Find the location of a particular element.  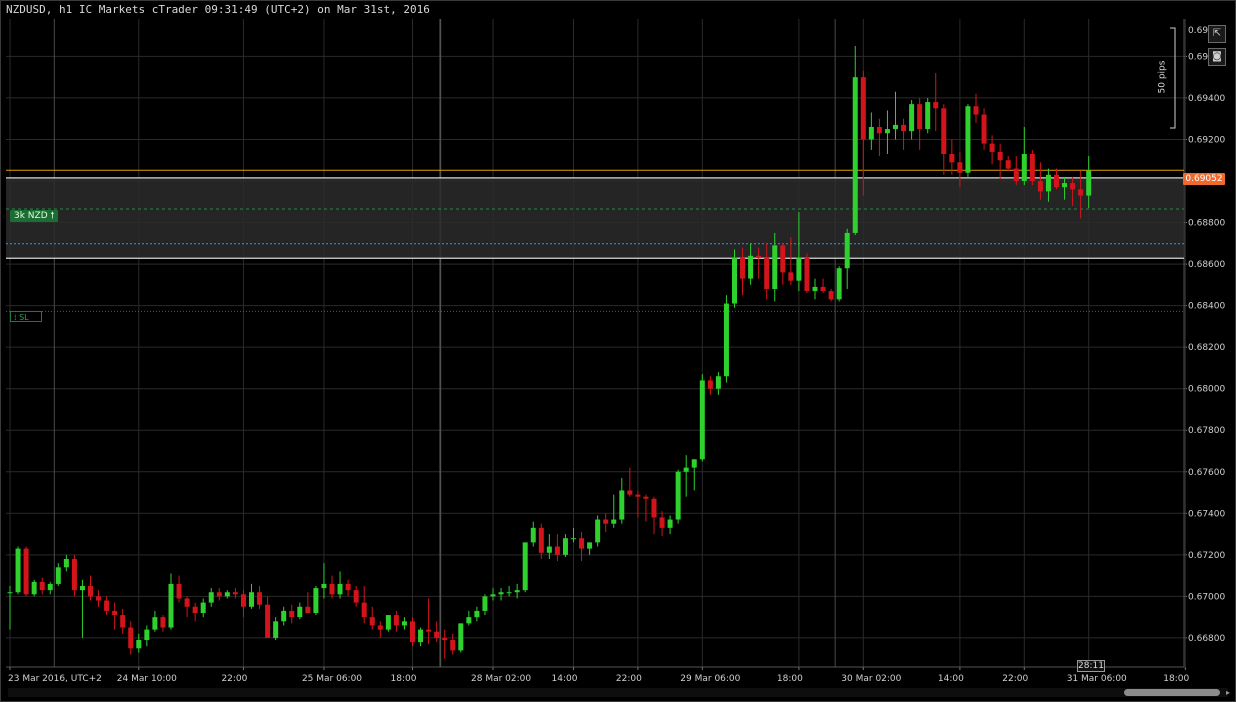

pip-ruler-label: 50 pips is located at coordinates (1162, 77).